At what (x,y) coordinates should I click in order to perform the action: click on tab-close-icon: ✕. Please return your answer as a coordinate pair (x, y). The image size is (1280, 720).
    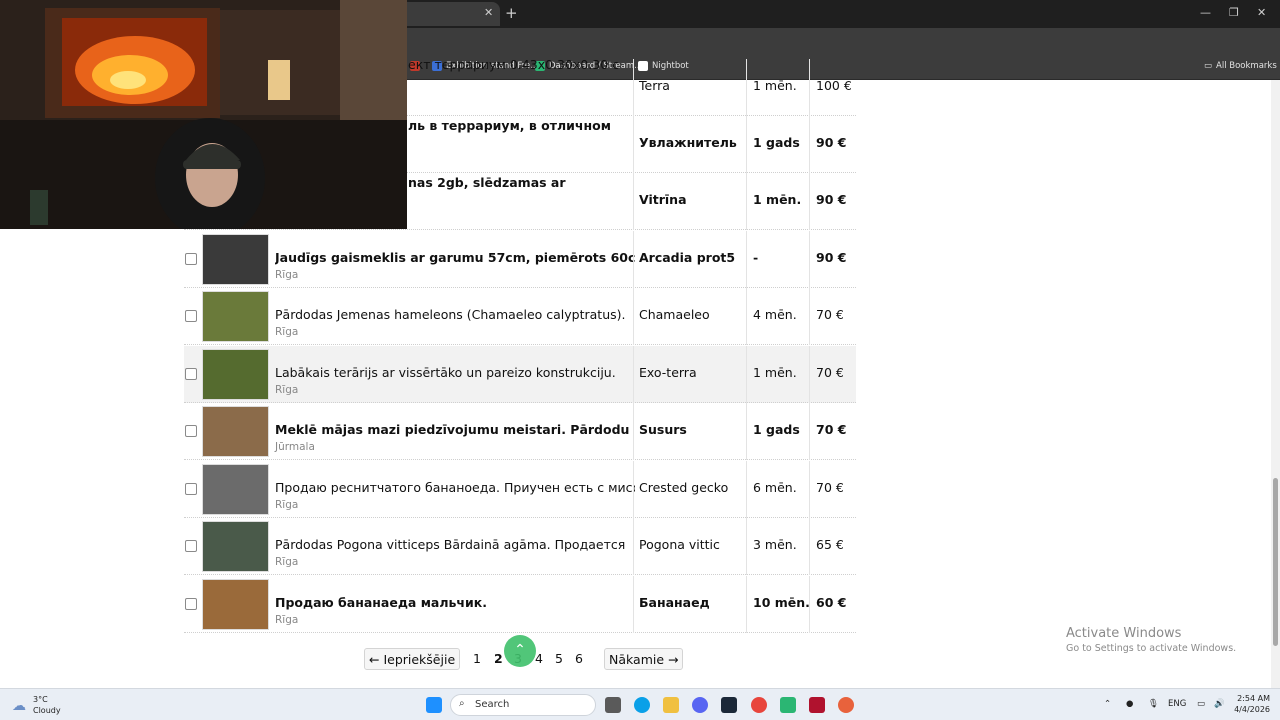
    Looking at the image, I should click on (488, 12).